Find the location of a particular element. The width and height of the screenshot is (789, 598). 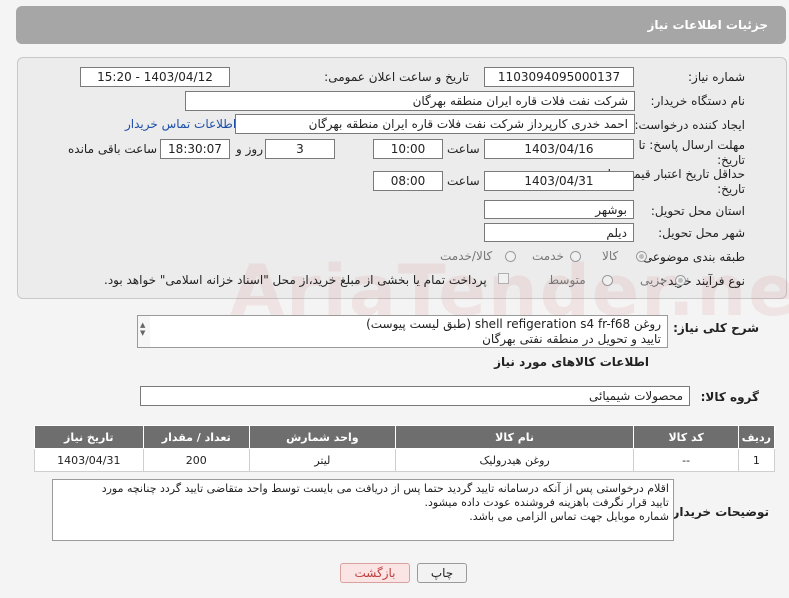

category-radio-service is located at coordinates (575, 256).